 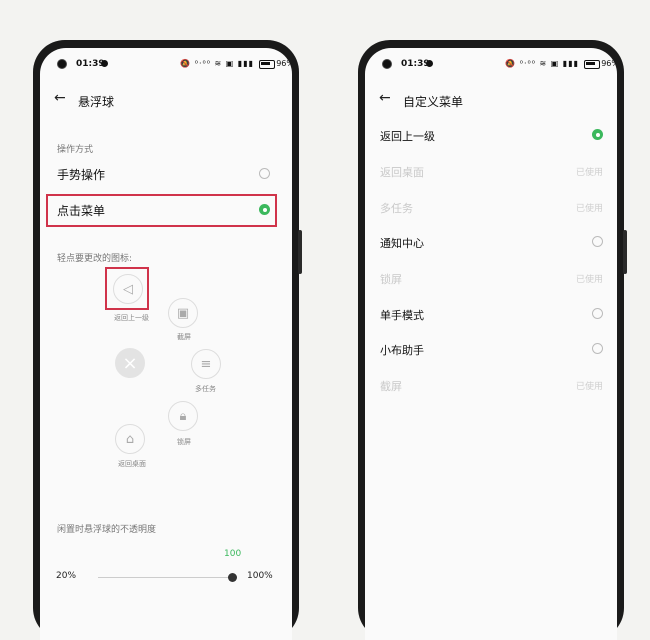 I want to click on menu-item: 截屏 已使用, so click(x=491, y=385).